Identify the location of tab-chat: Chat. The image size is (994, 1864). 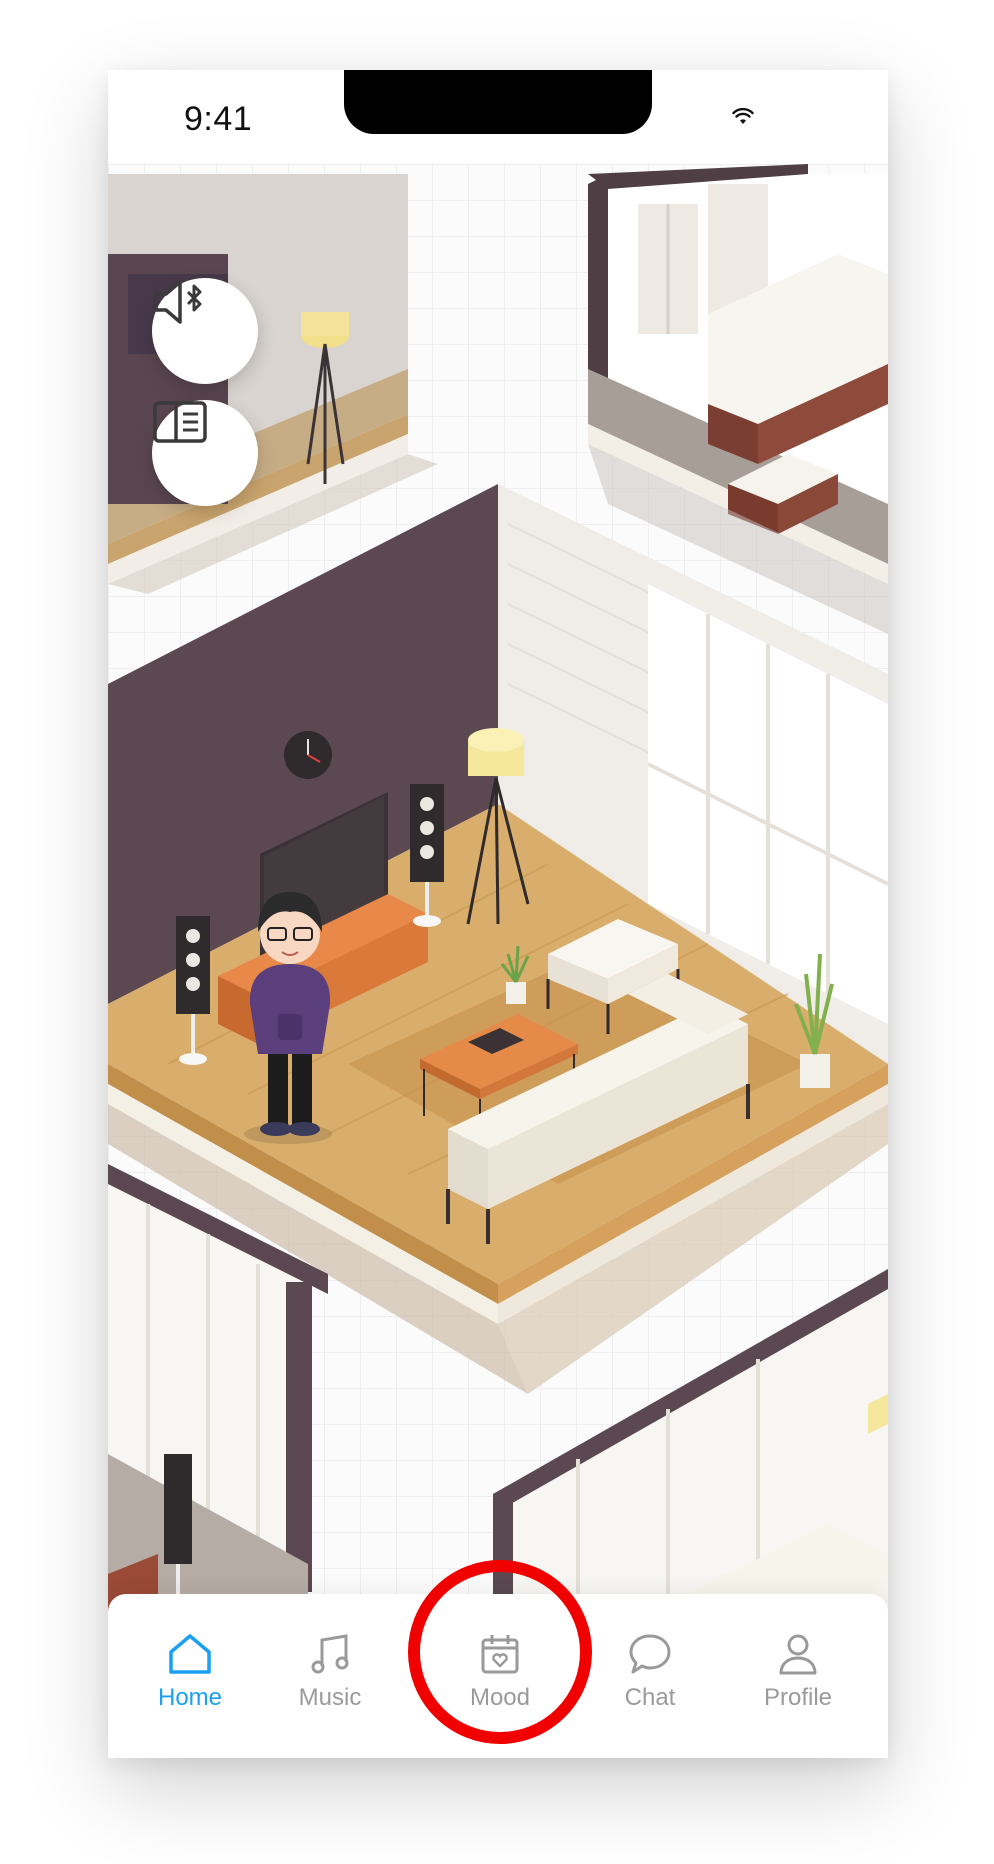
(650, 1680).